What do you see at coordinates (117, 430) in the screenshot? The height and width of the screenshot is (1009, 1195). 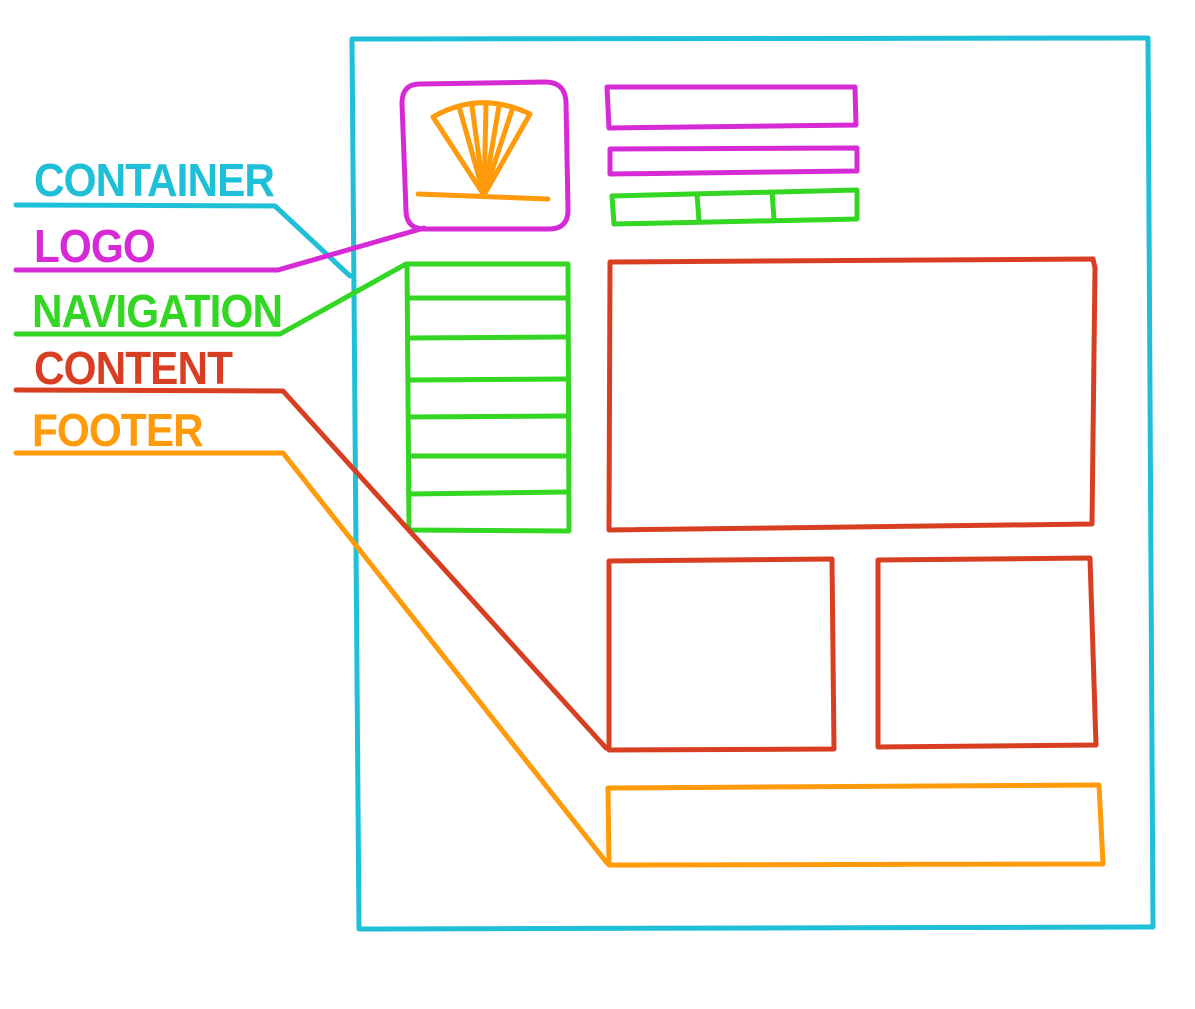 I see `label-footer: FOOTER` at bounding box center [117, 430].